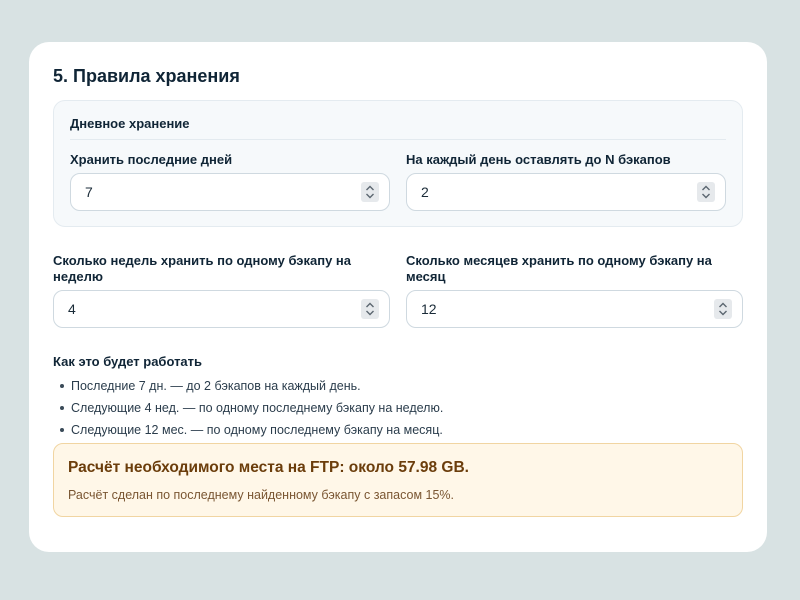  I want to click on days-count-value: 7, so click(89, 192).